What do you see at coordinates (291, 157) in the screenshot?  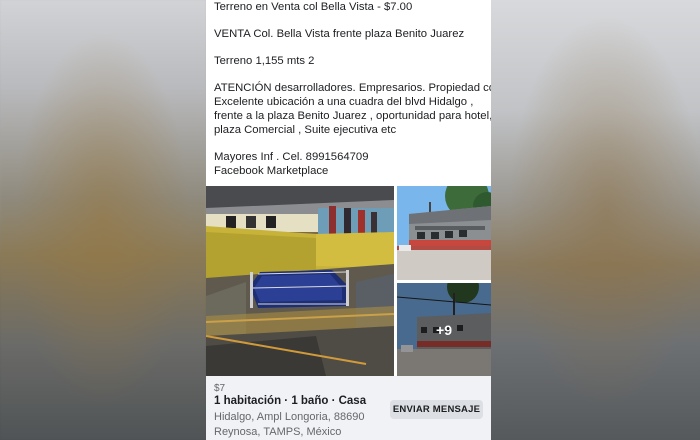 I see `contact-line: Mayores Inf . Cel. 8991564709` at bounding box center [291, 157].